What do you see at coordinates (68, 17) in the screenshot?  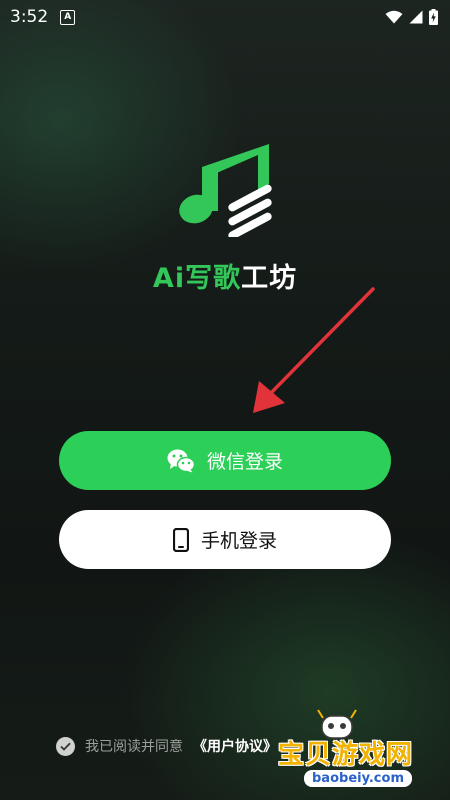 I see `a-letter-icon: A` at bounding box center [68, 17].